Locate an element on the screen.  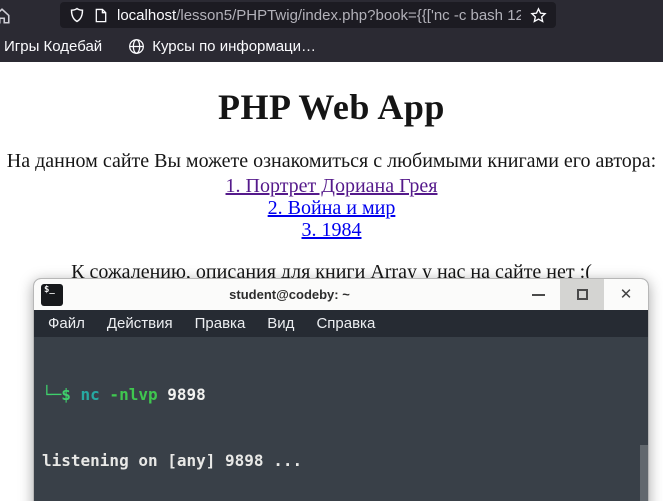
bookmark-label: Игры Кодебай is located at coordinates (53, 46).